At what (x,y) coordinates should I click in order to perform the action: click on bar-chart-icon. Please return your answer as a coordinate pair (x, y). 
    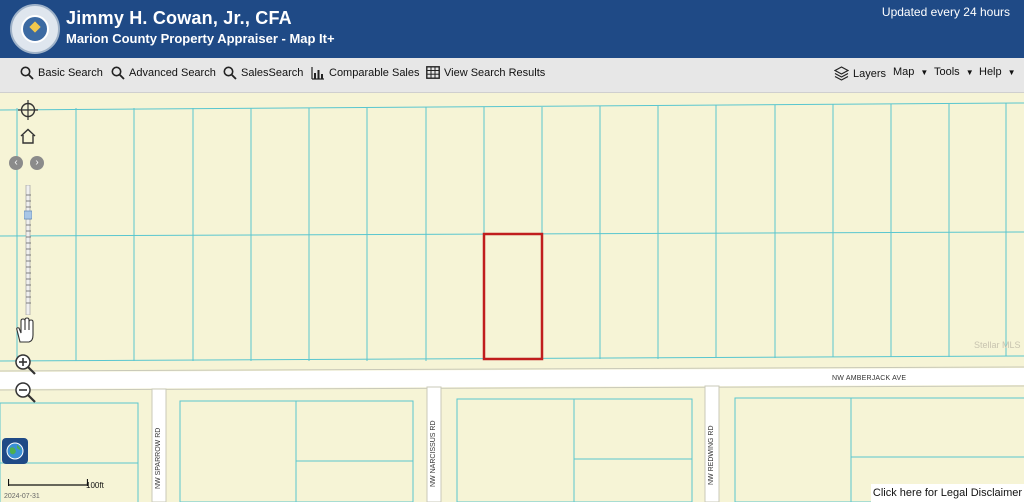
    Looking at the image, I should click on (317, 73).